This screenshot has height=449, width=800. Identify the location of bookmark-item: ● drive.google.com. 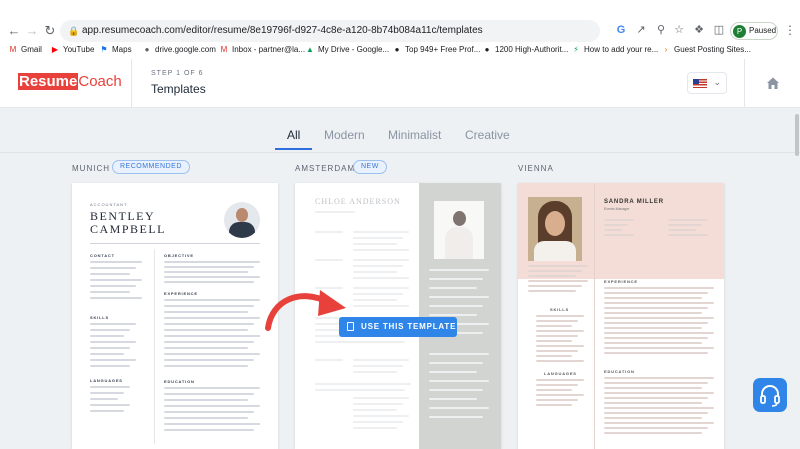
(179, 50).